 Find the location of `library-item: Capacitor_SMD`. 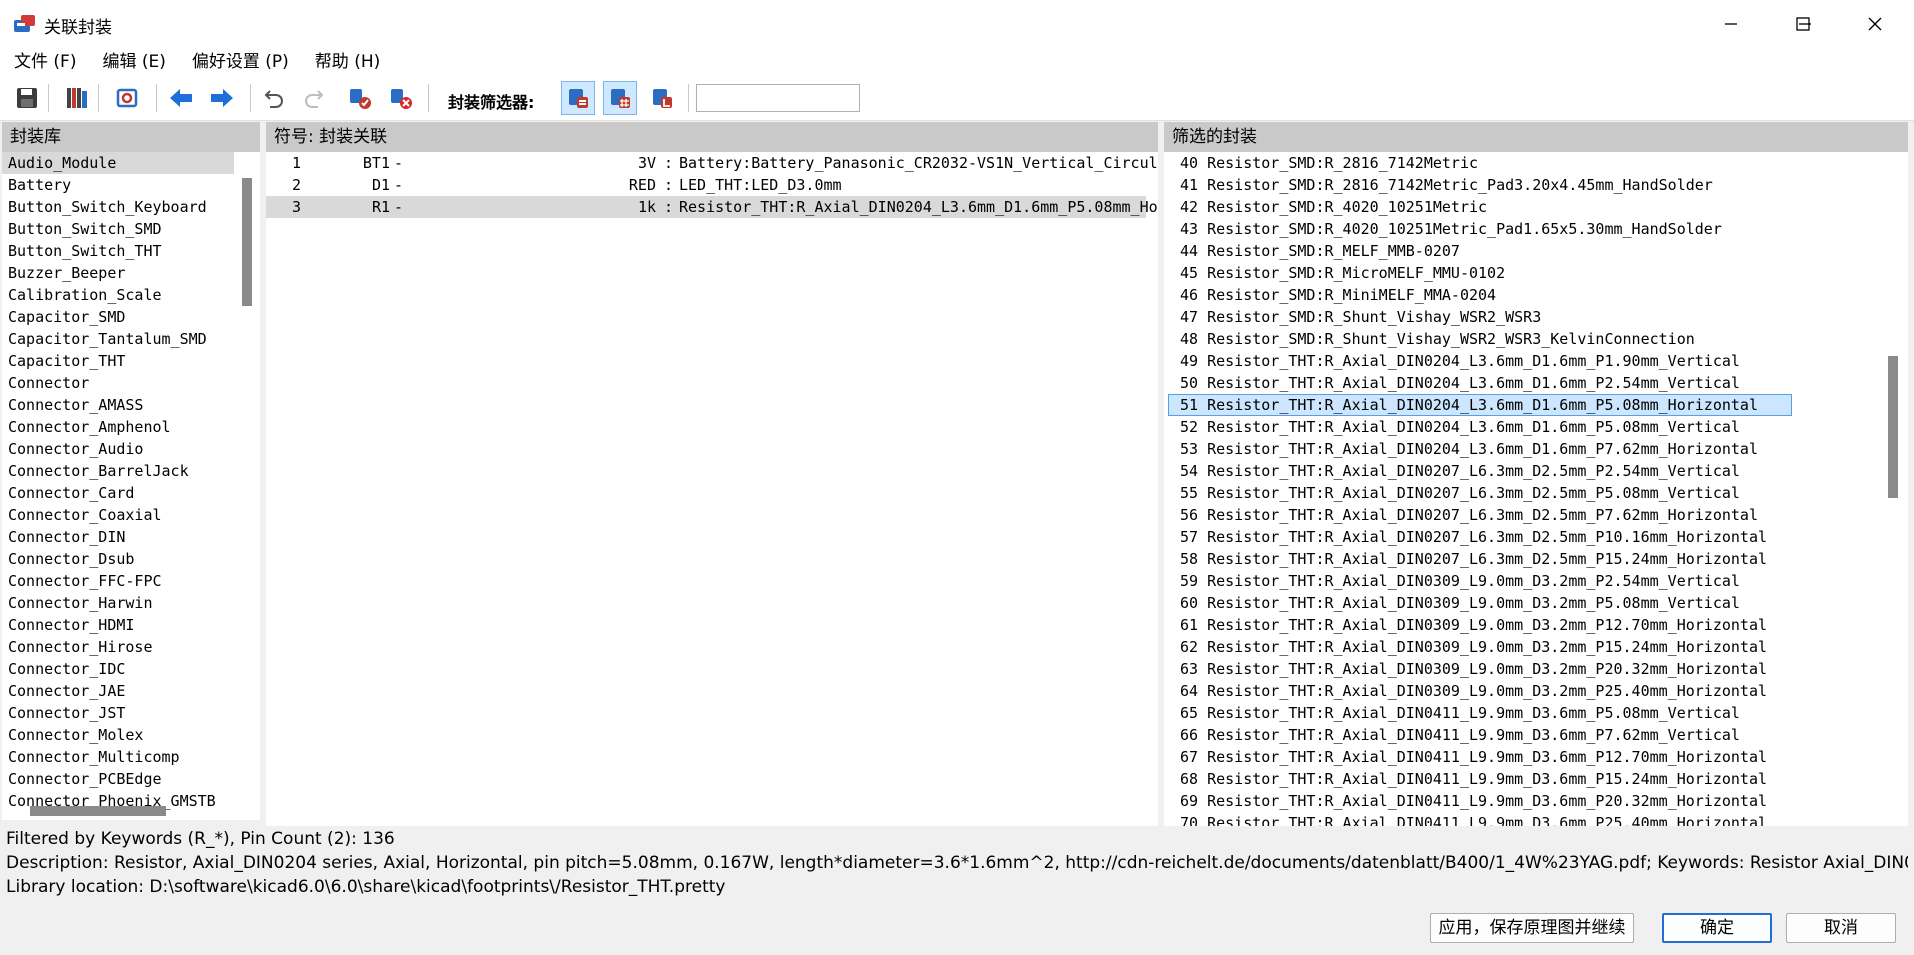

library-item: Capacitor_SMD is located at coordinates (118, 317).